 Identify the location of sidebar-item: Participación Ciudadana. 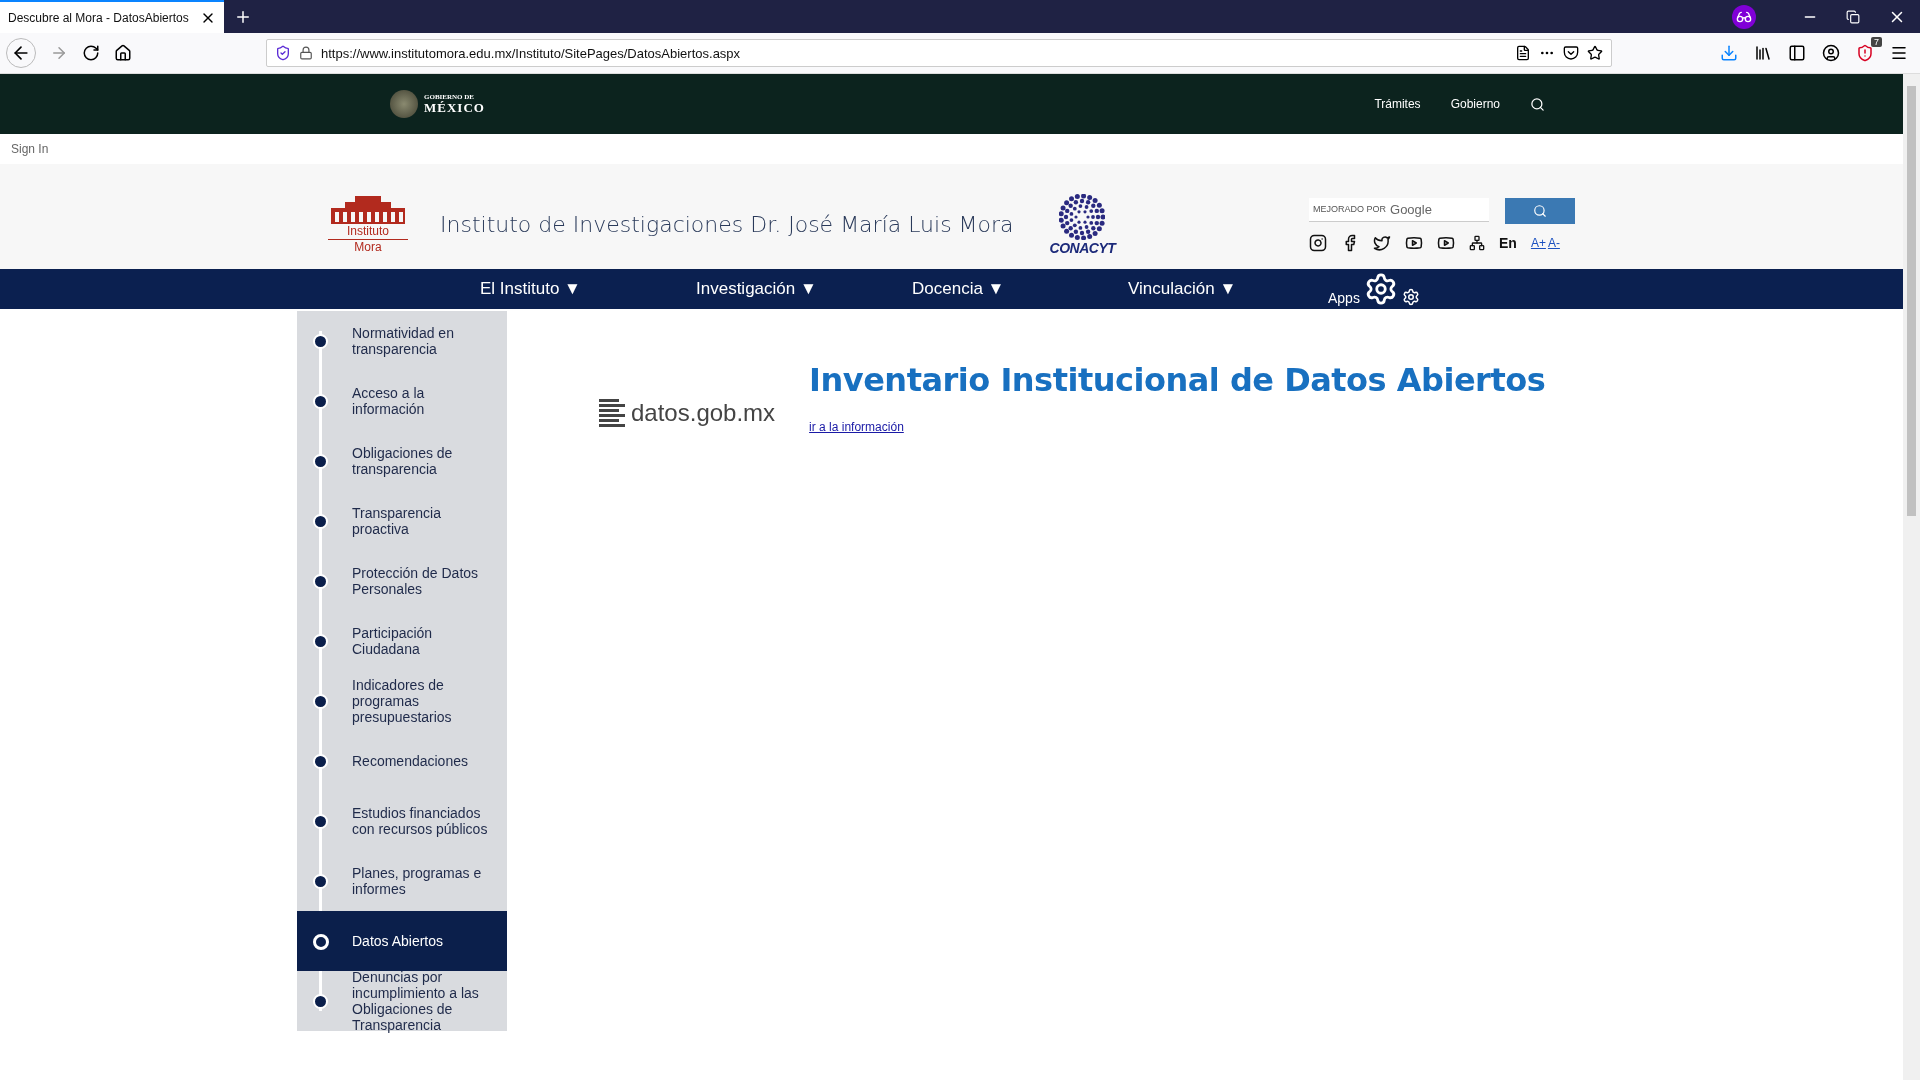
(402, 641).